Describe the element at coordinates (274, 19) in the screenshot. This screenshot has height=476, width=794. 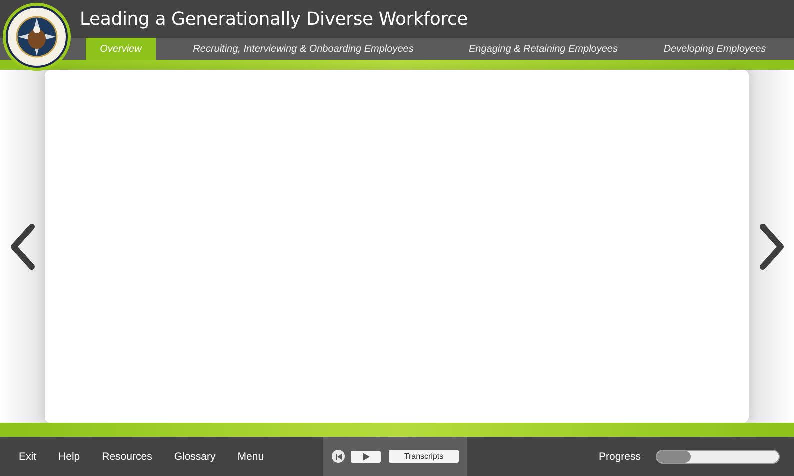
I see `course-title: Leading a Generationally Diverse Workforce` at that location.